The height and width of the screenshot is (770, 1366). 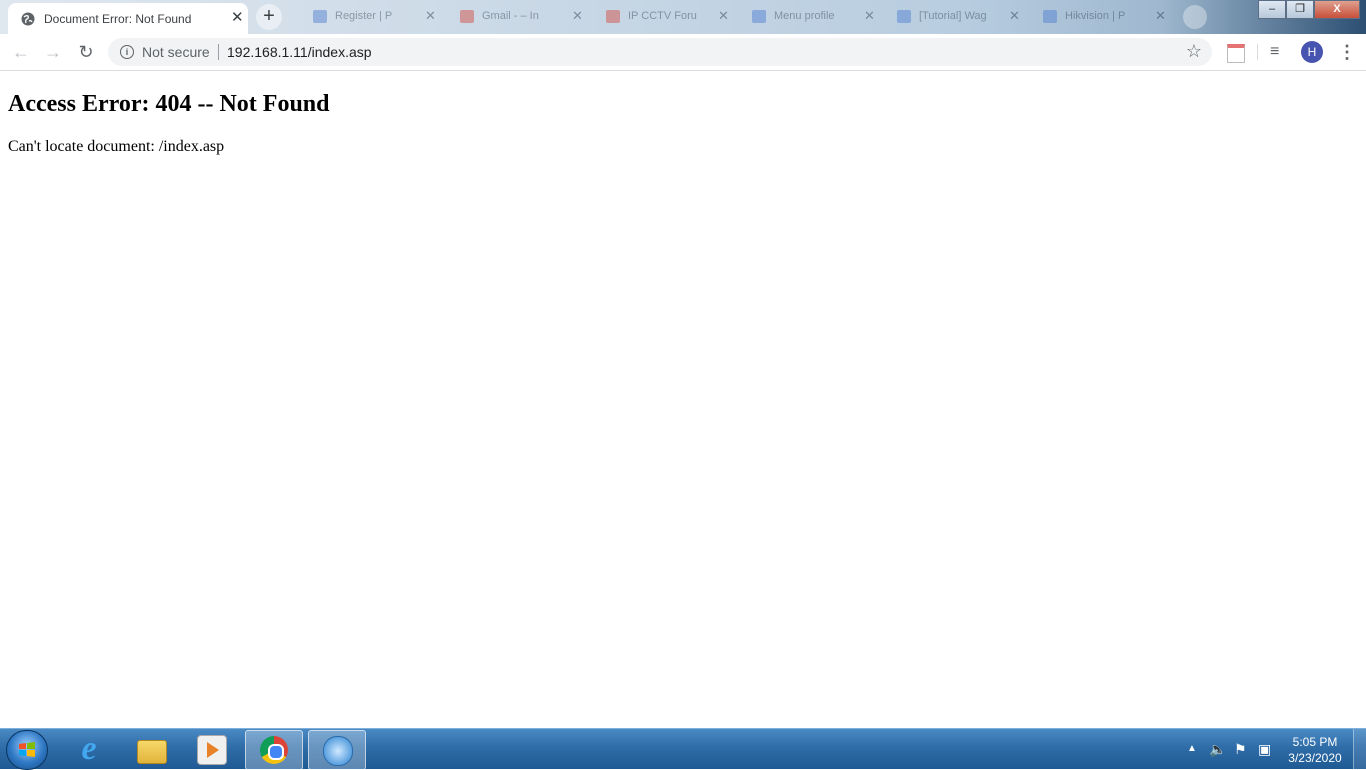 I want to click on action-center-flag-icon: ⚑, so click(x=1240, y=749).